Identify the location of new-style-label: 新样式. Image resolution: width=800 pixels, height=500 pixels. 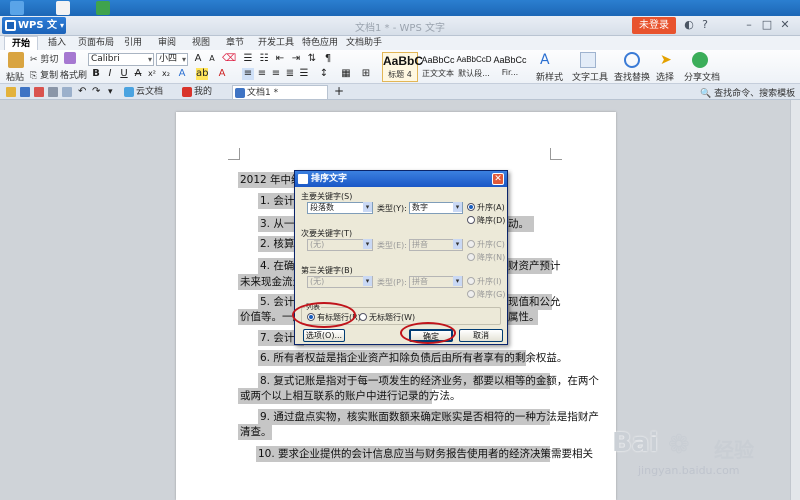
(549, 76).